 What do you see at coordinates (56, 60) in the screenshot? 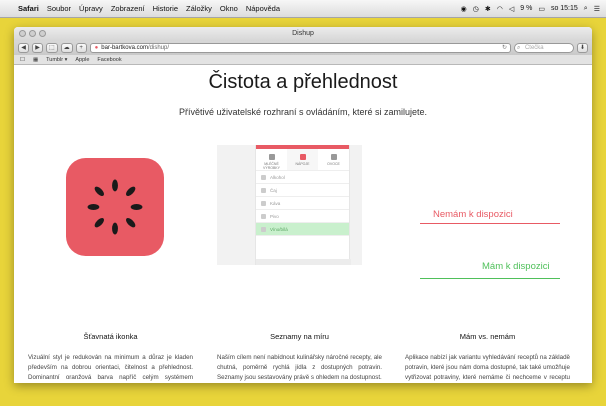
I see `bookmark-tumblr: Tumblr ▾` at bounding box center [56, 60].